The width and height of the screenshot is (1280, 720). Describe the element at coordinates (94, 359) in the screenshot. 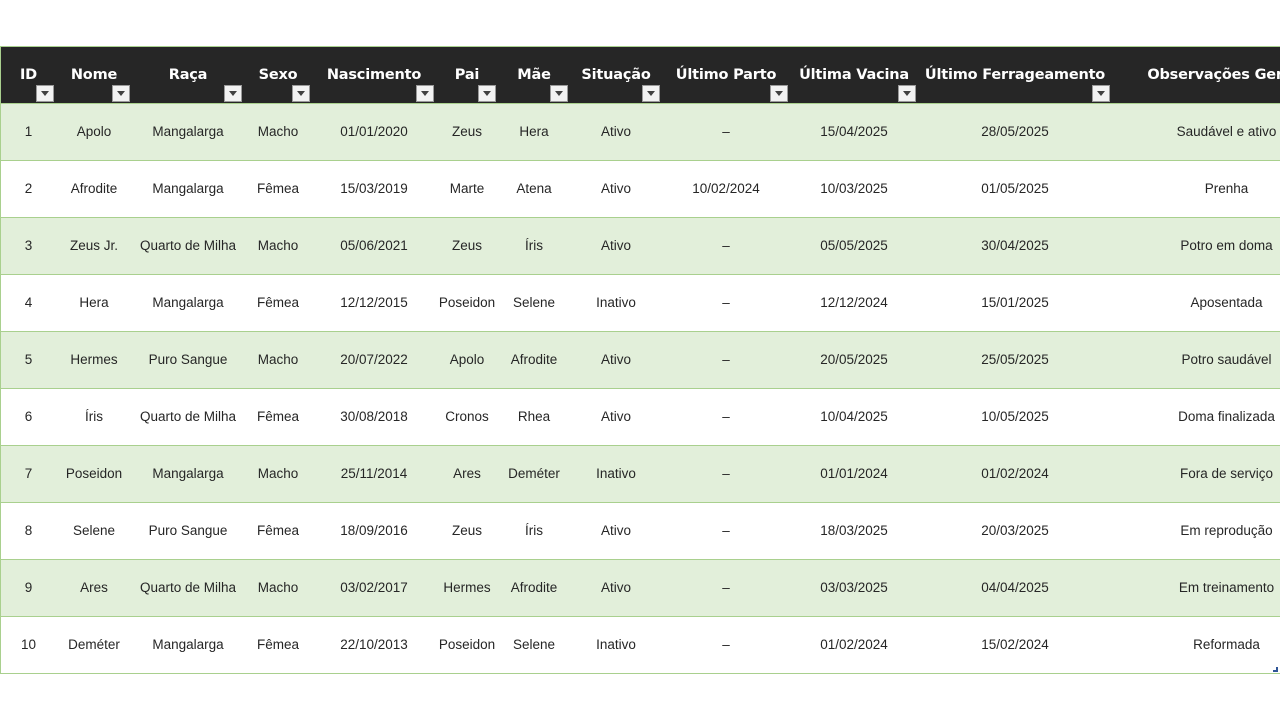

I see `table-cell: Hermes` at that location.